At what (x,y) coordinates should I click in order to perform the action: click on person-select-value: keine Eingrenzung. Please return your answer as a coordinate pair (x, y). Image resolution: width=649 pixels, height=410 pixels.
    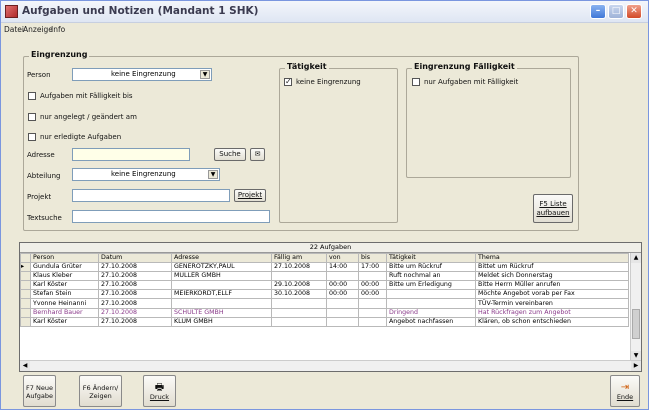
    Looking at the image, I should click on (143, 74).